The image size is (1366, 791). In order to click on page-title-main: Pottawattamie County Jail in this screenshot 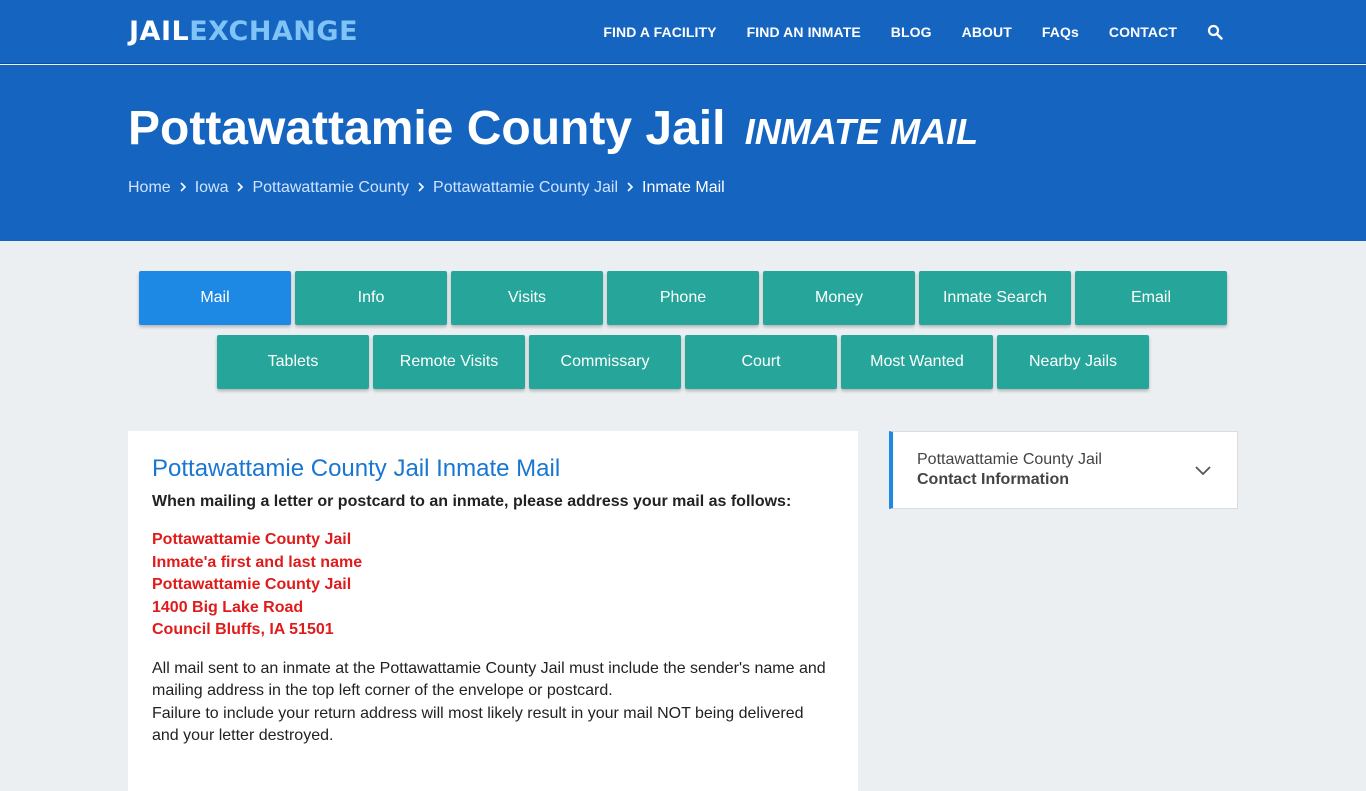, I will do `click(427, 128)`.